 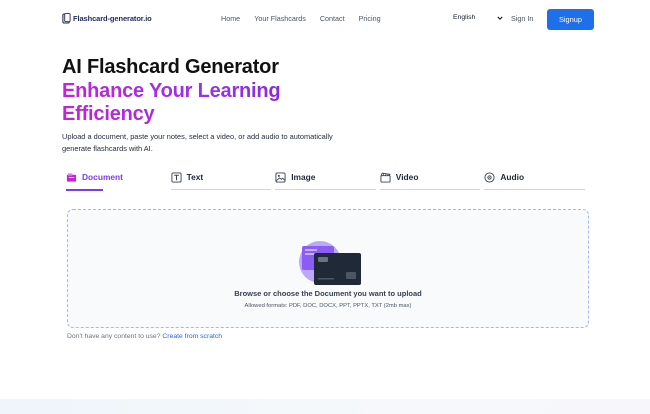 I want to click on language-select: English, so click(x=478, y=17).